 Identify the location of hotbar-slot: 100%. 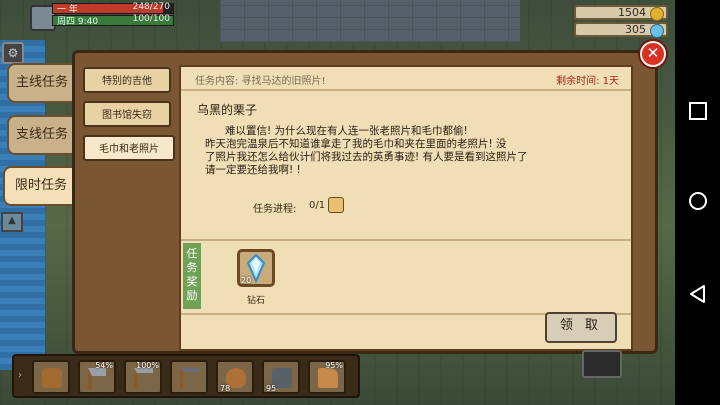
(143, 377).